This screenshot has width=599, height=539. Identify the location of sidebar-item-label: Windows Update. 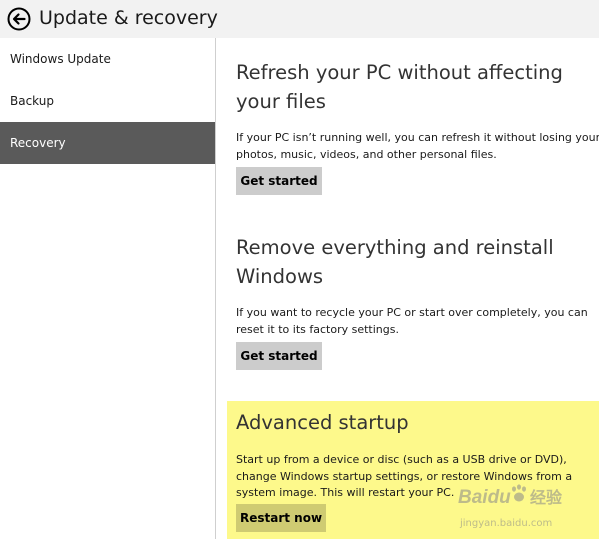
(60, 59).